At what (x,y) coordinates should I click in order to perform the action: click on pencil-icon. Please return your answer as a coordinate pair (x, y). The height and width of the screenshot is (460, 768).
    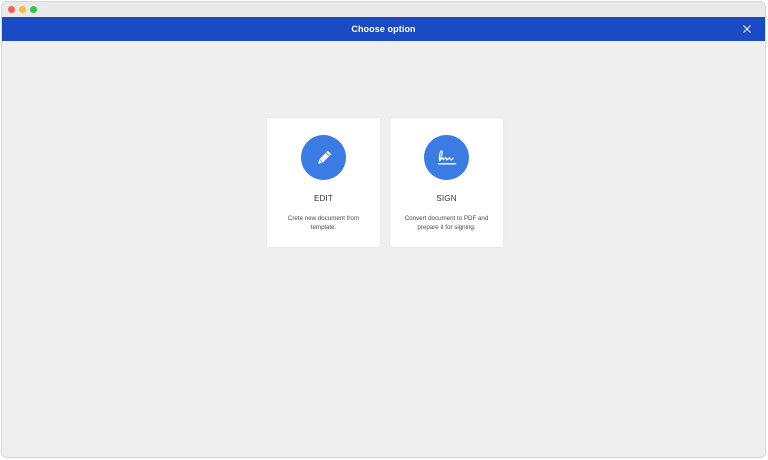
    Looking at the image, I should click on (324, 157).